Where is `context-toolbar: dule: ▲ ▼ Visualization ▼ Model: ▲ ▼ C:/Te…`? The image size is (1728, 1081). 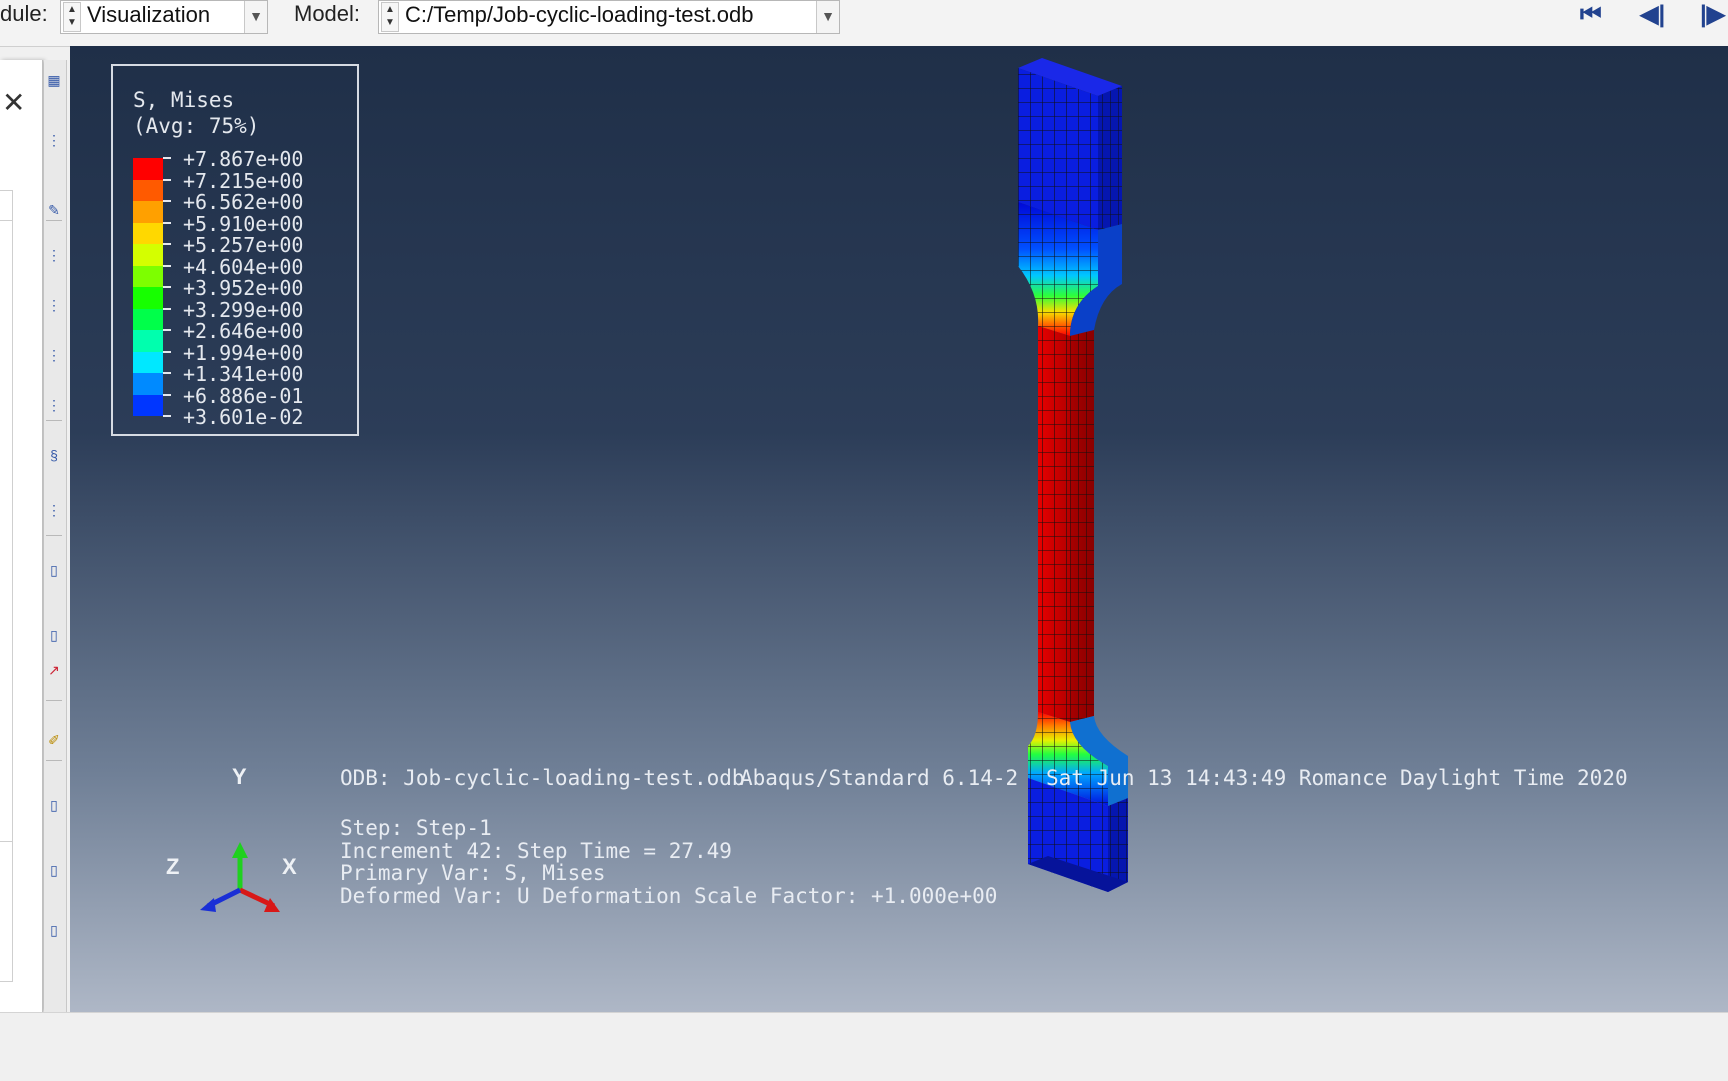
context-toolbar: dule: ▲ ▼ Visualization ▼ Model: ▲ ▼ C:/Te… is located at coordinates (864, 23).